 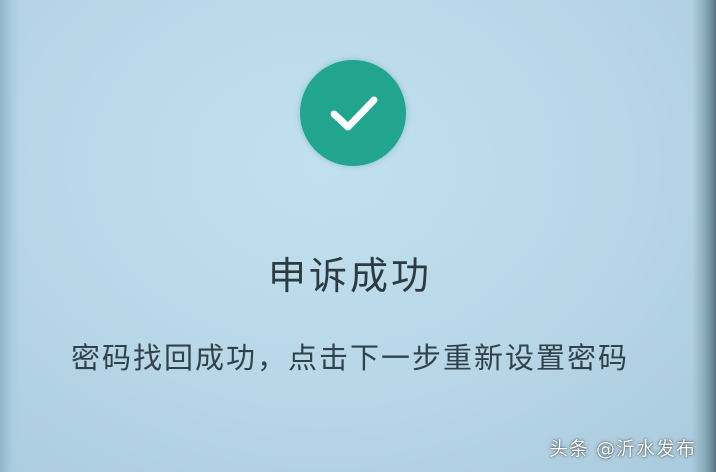 I want to click on checkmark-glyph, so click(x=354, y=113).